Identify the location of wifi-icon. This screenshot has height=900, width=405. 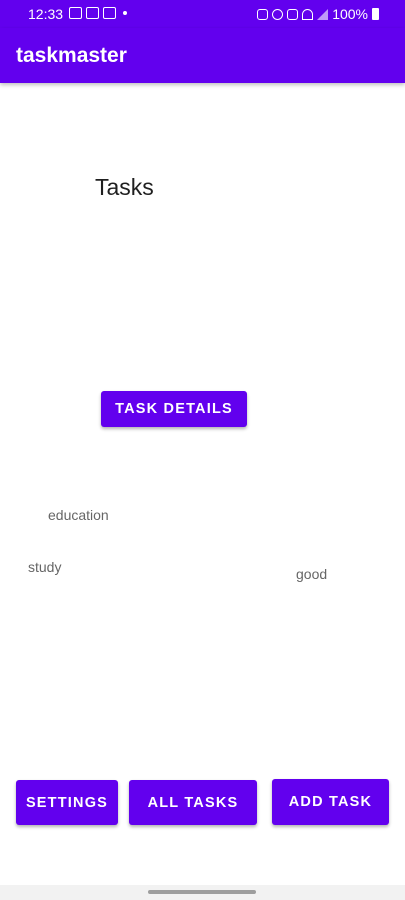
(308, 14).